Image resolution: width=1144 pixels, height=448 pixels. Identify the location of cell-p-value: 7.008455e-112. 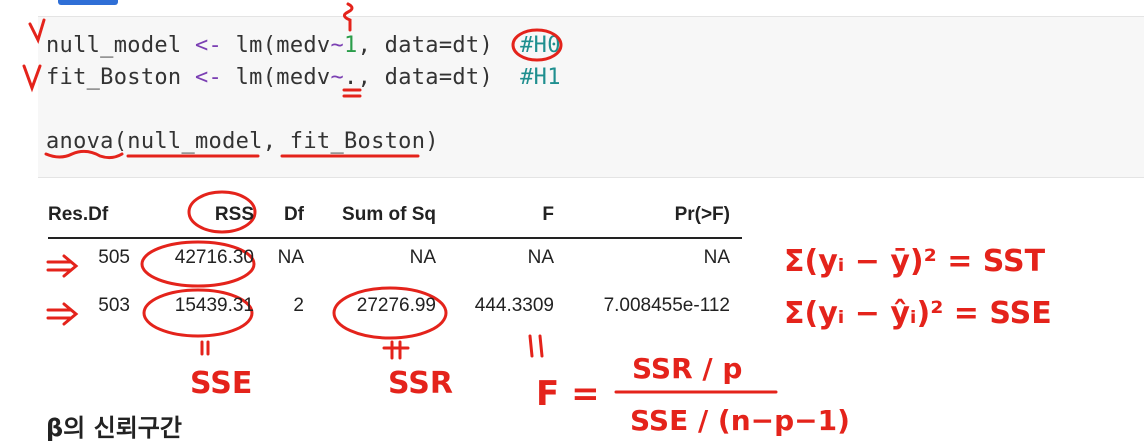
(666, 305).